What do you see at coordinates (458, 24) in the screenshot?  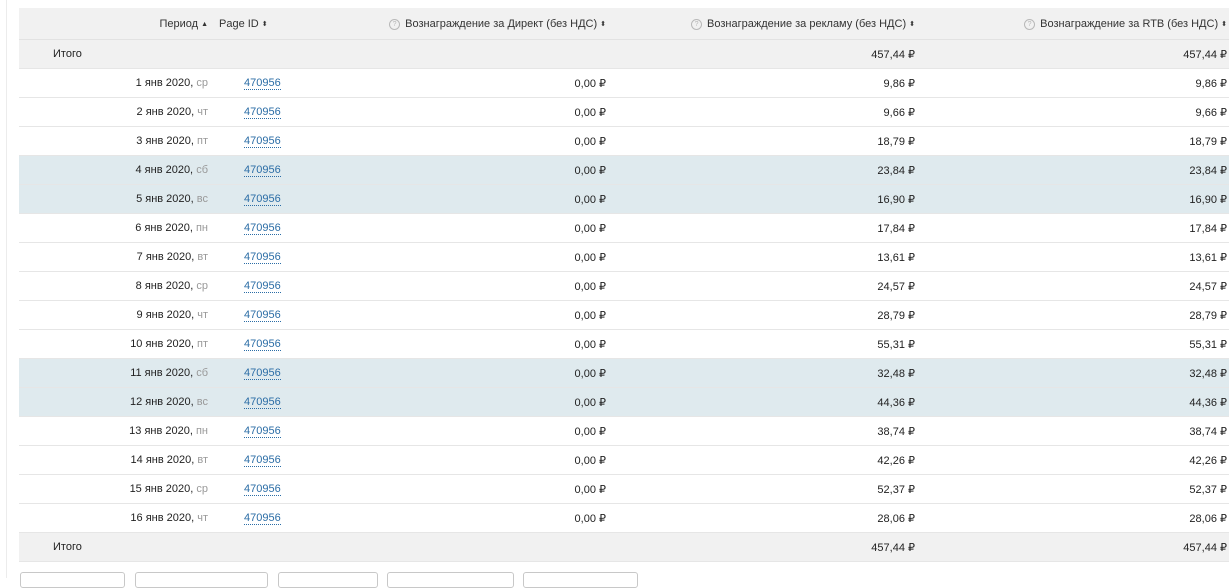 I see `column-header-direct: ? Вознаграждение за Директ (без НДС) ⬍` at bounding box center [458, 24].